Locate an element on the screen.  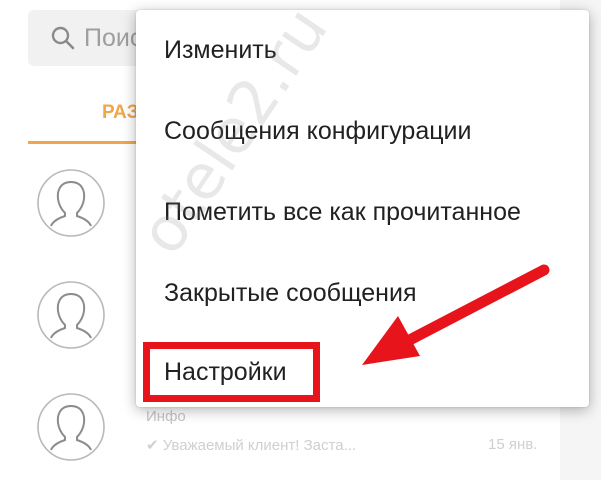
highlight-box is located at coordinates (231, 372).